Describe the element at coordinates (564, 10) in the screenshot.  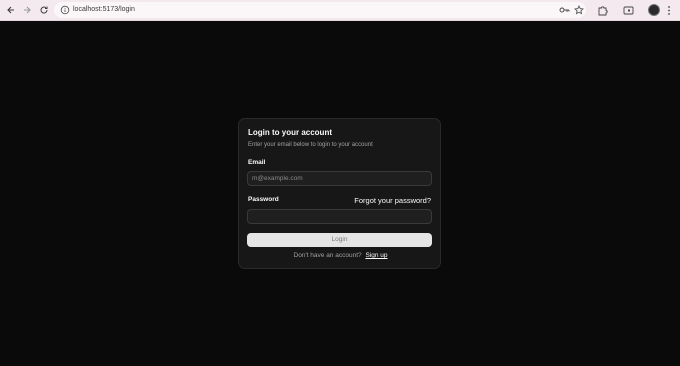
I see `password-key-icon` at that location.